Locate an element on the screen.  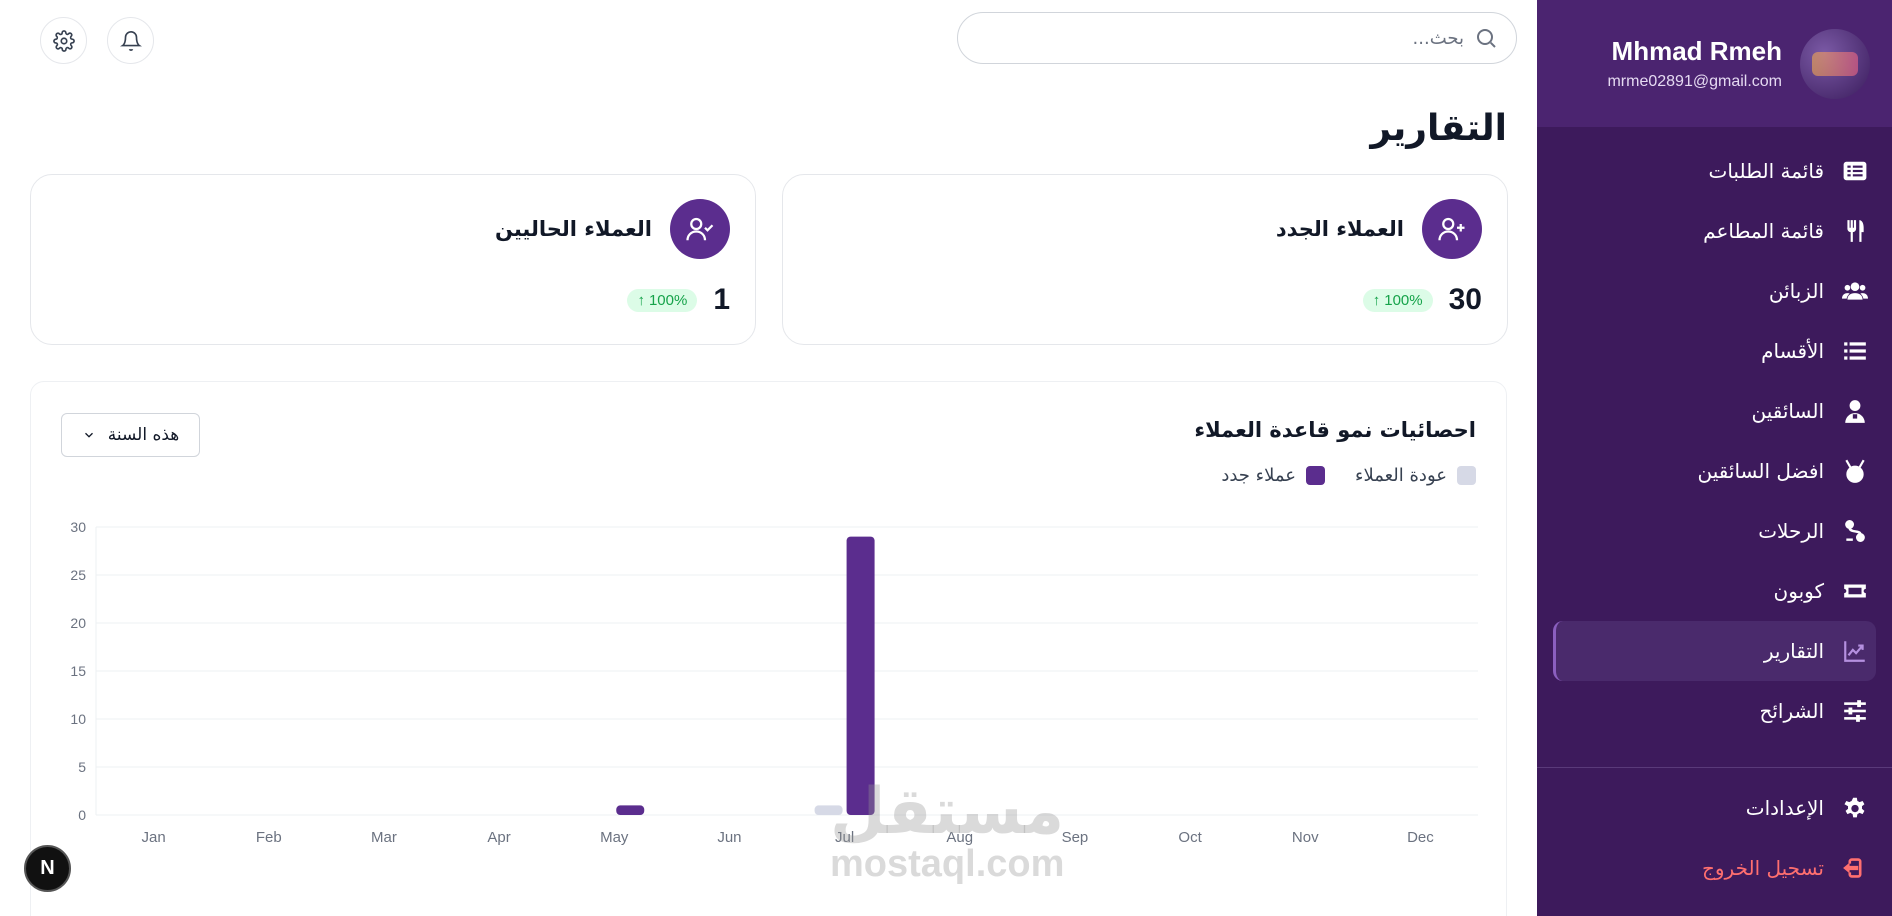
sidebar-item-label: قائمة الطلبات is located at coordinates (1766, 171).